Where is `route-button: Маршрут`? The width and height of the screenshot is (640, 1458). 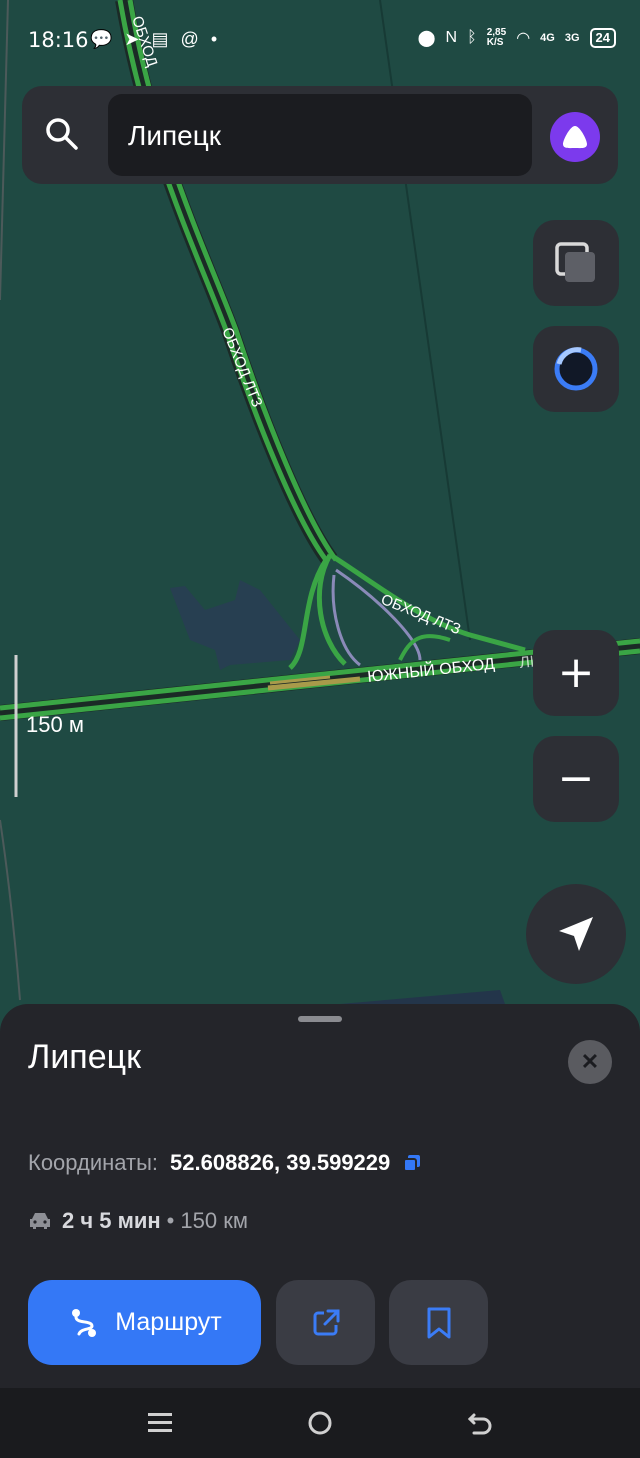 route-button: Маршрут is located at coordinates (144, 1322).